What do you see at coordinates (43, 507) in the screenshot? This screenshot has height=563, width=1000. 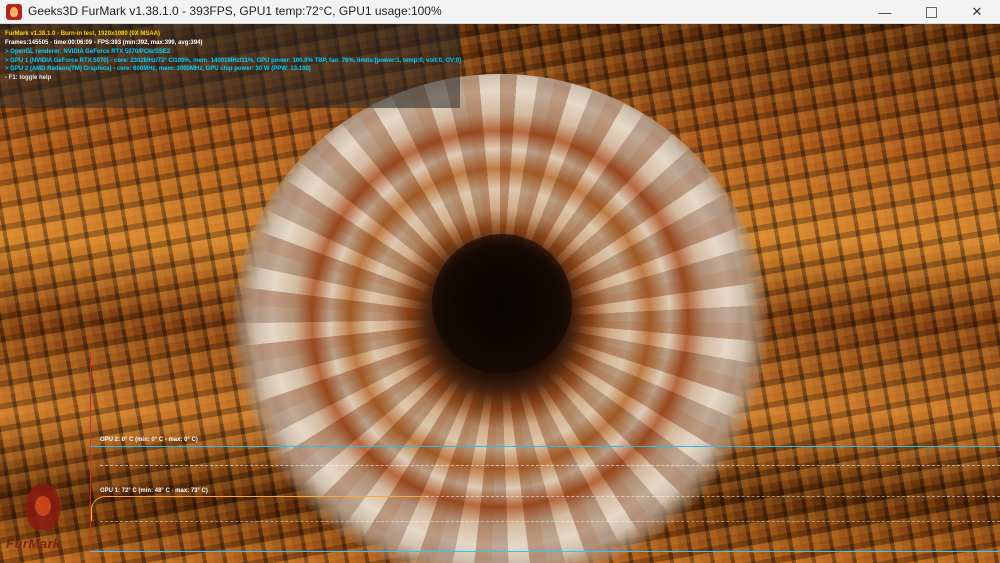 I see `furmark-logo-icon` at bounding box center [43, 507].